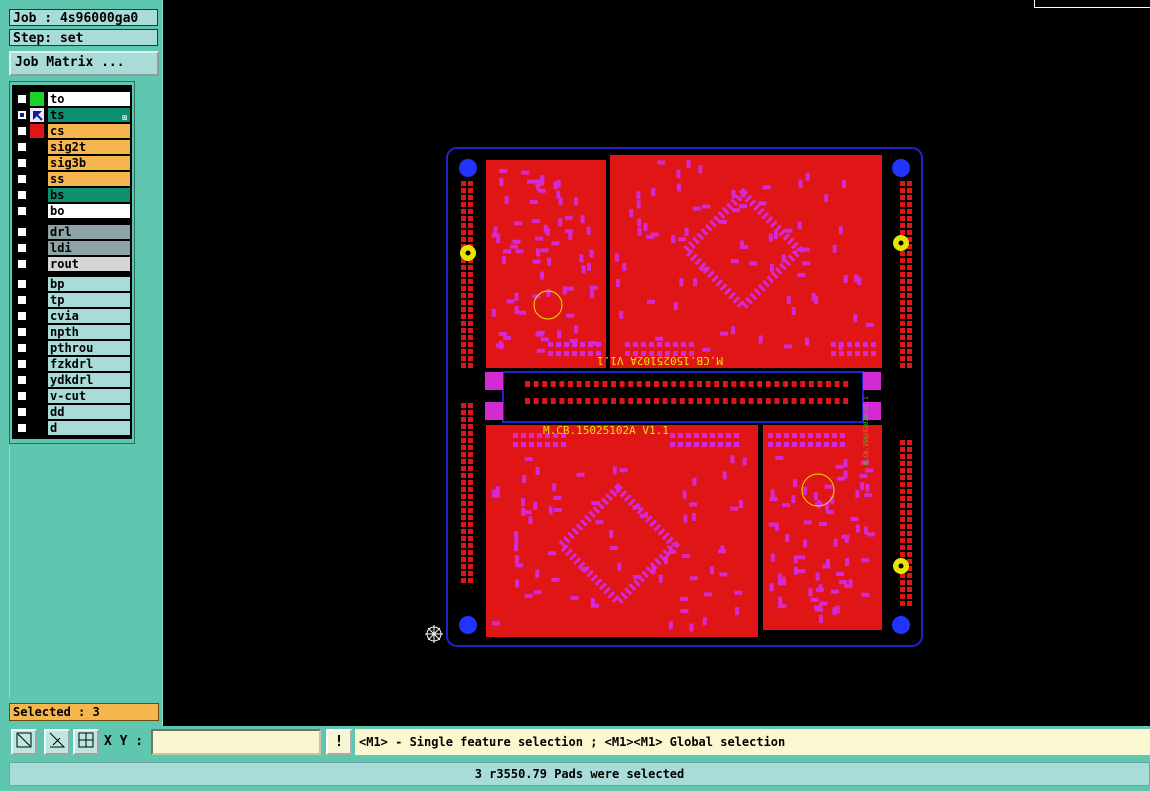  I want to click on layer-row-sig3b: sig3b, so click(72, 163).